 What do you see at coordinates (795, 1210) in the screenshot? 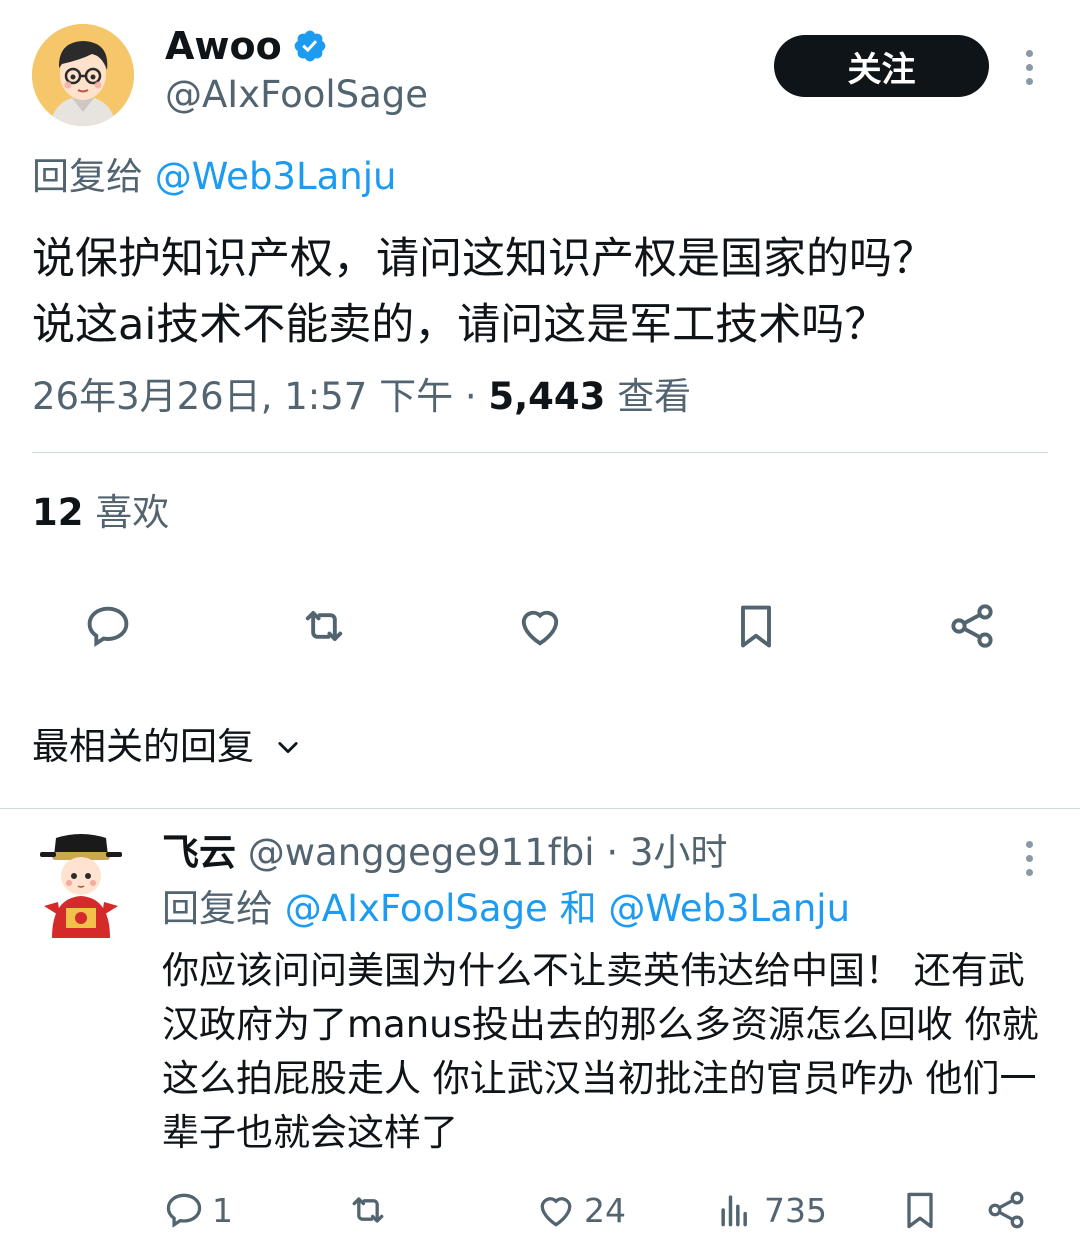
I see `views-count: 735` at bounding box center [795, 1210].